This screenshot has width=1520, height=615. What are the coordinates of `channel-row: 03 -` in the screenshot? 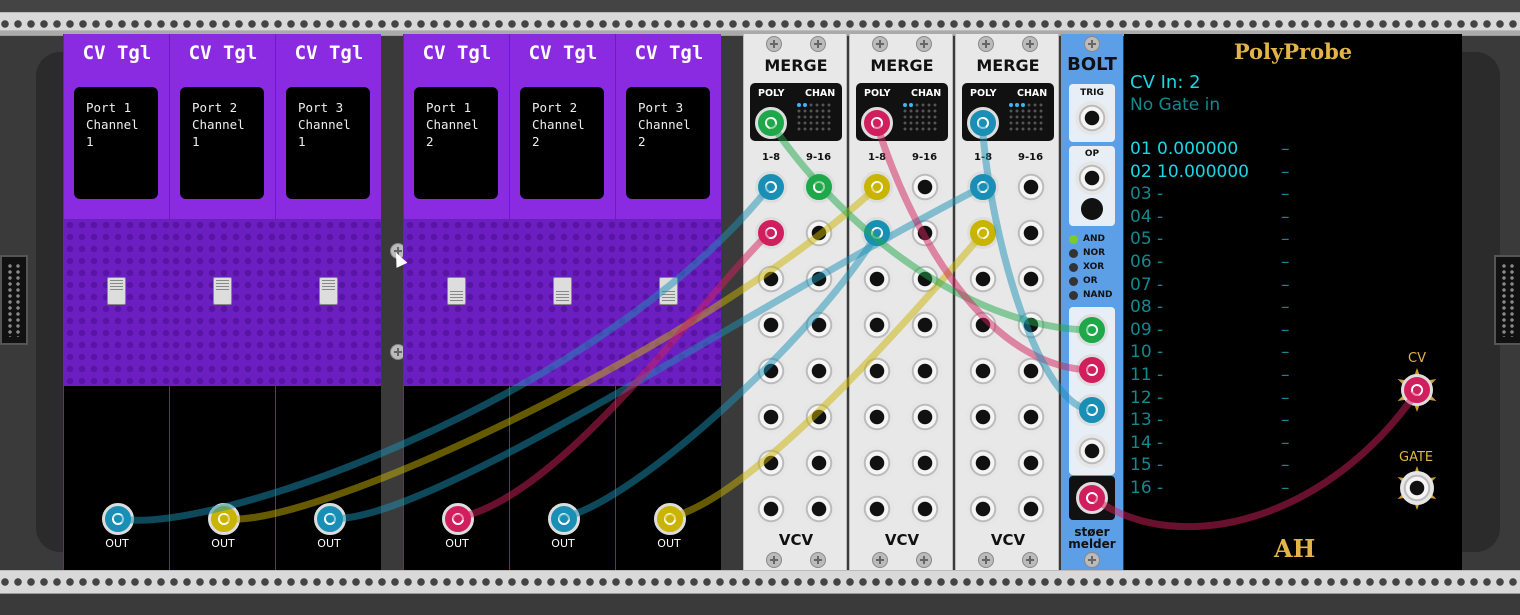 It's located at (1147, 194).